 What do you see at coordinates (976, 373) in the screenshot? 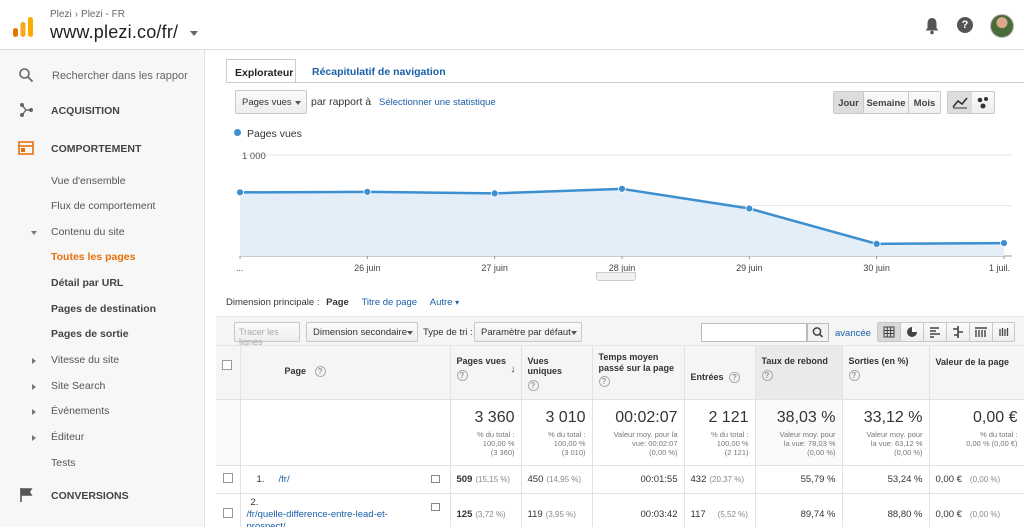
I see `col-value: Valeur de la page` at bounding box center [976, 373].